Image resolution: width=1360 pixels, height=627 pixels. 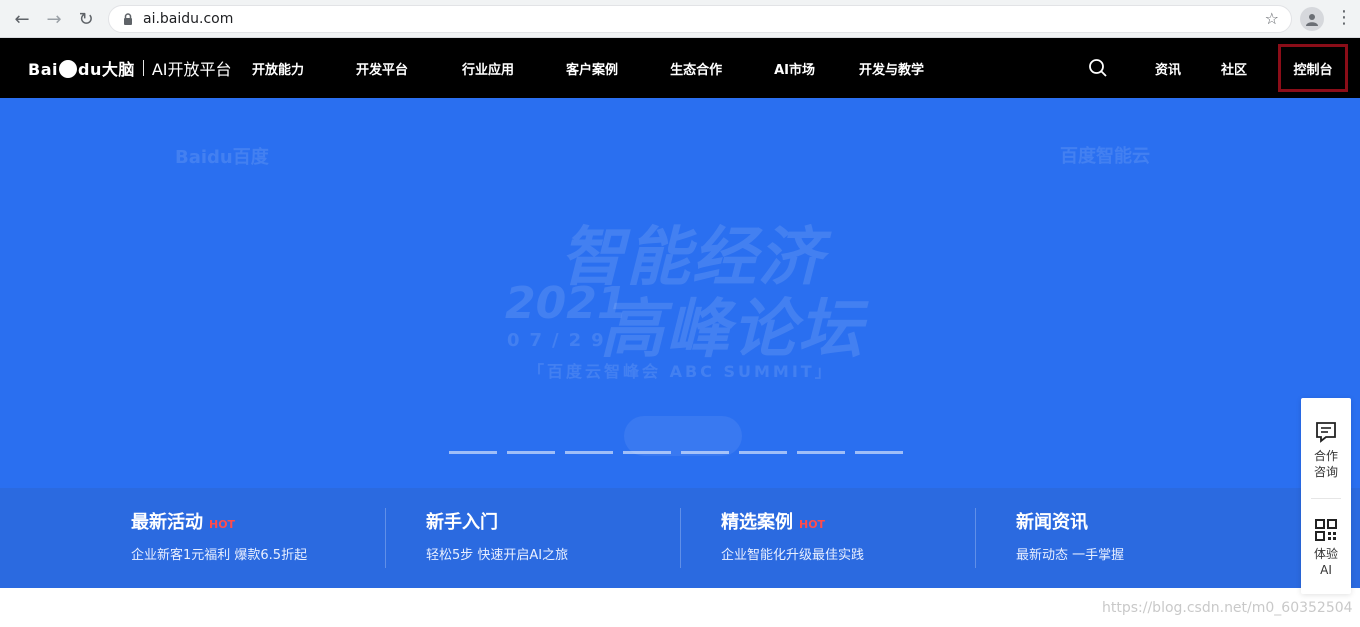 I want to click on consult-button: 合作 咨询, so click(x=1326, y=450).